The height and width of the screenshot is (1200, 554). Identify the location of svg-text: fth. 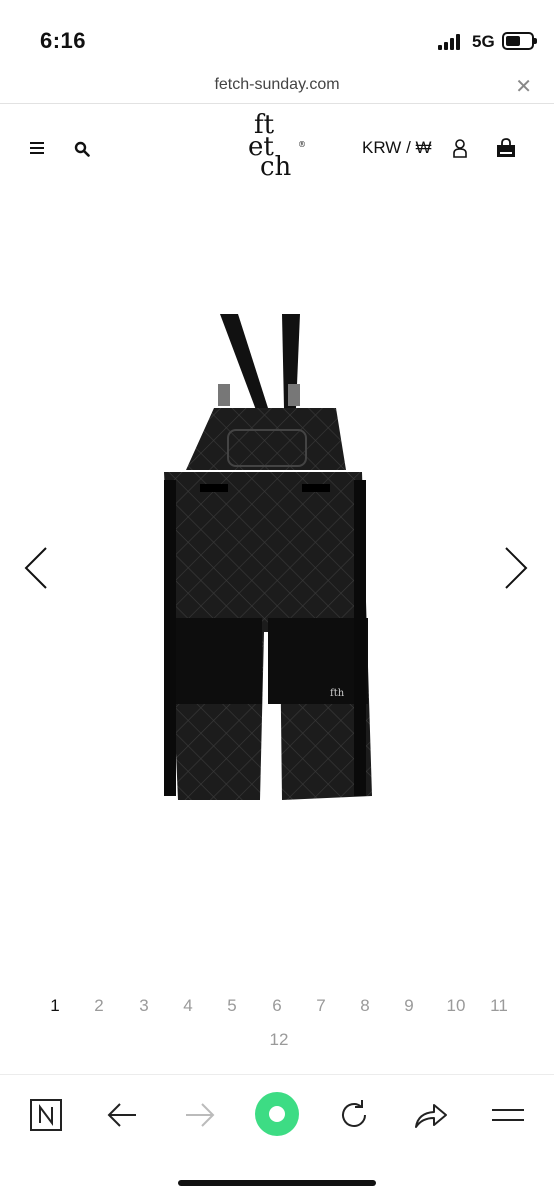
(337, 693).